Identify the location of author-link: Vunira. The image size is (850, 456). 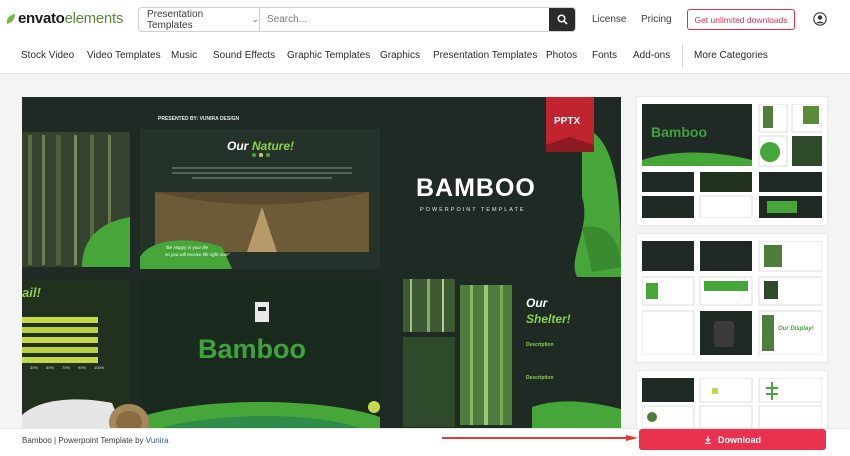
(157, 440).